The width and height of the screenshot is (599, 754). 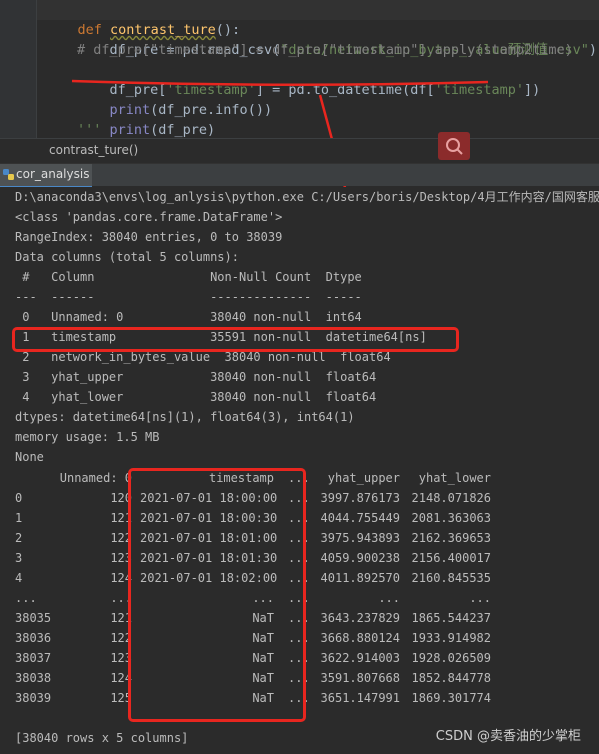 I want to click on console-footer: [38040 rows x 5 columns], so click(x=102, y=738).